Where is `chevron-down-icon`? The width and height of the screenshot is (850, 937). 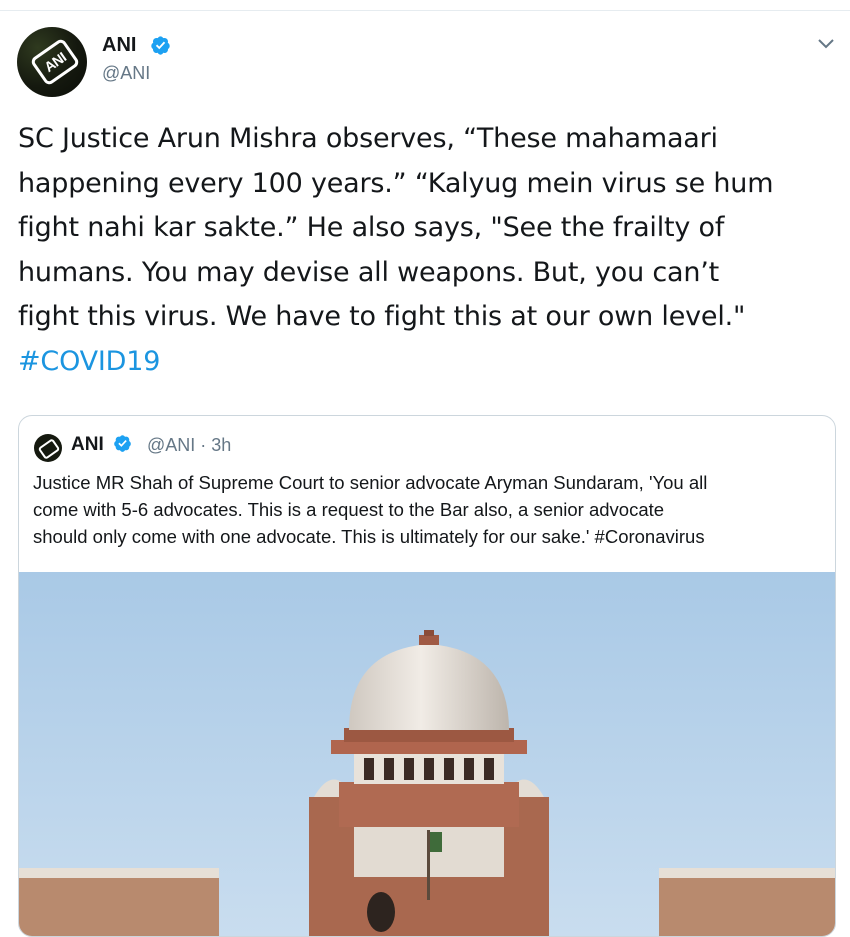
chevron-down-icon is located at coordinates (826, 44).